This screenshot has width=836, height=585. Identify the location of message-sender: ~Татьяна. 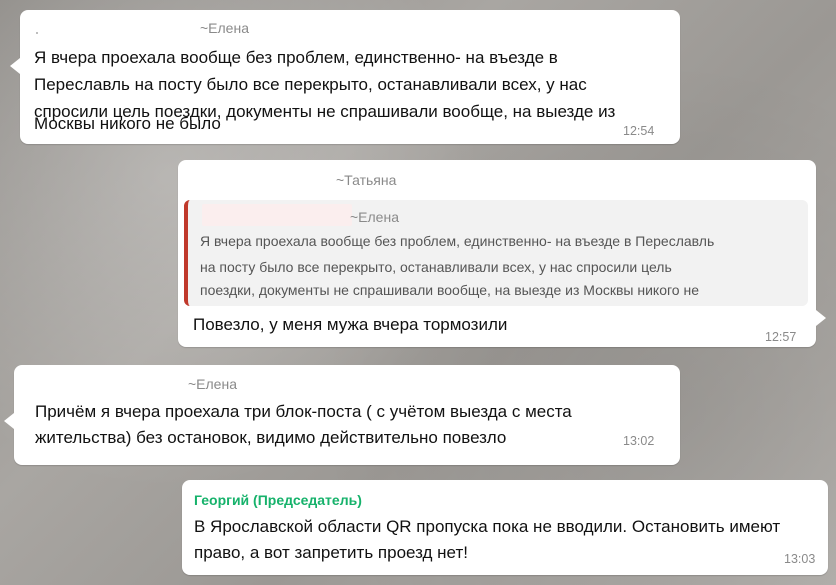
(366, 180).